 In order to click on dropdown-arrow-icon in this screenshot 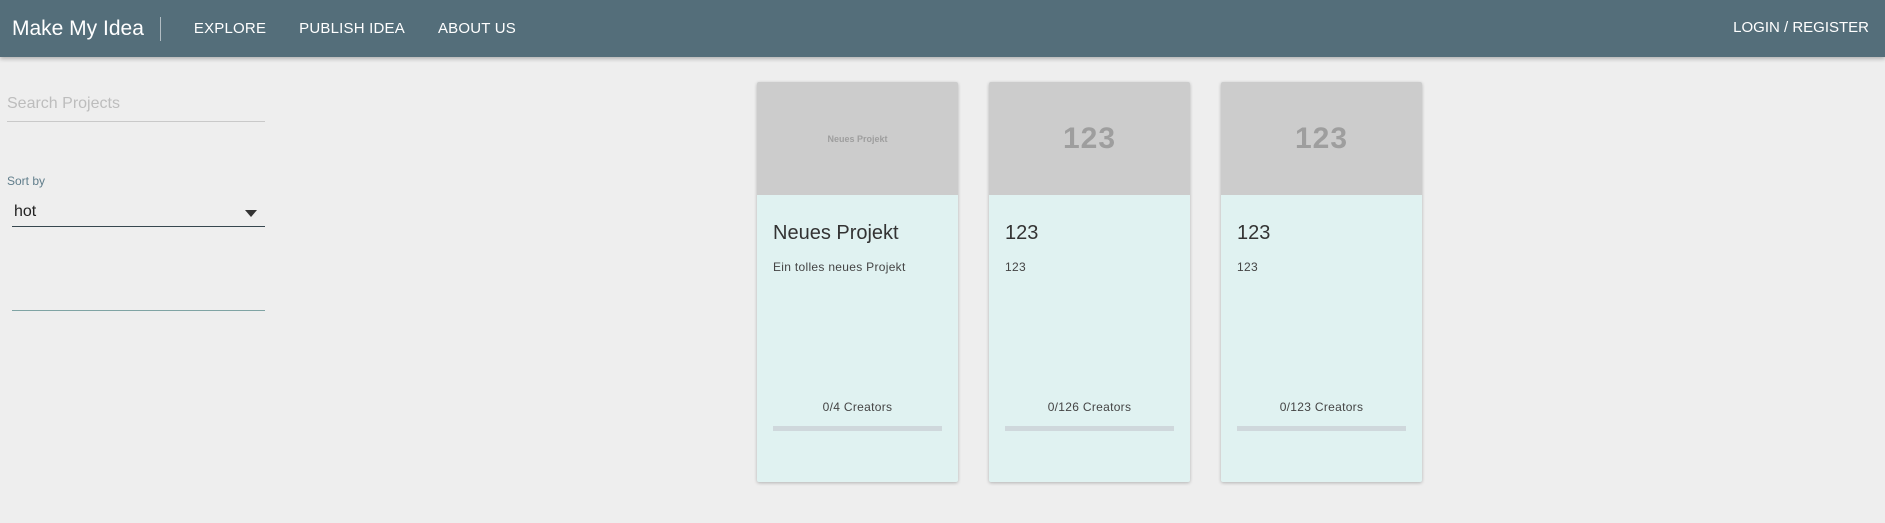, I will do `click(251, 213)`.